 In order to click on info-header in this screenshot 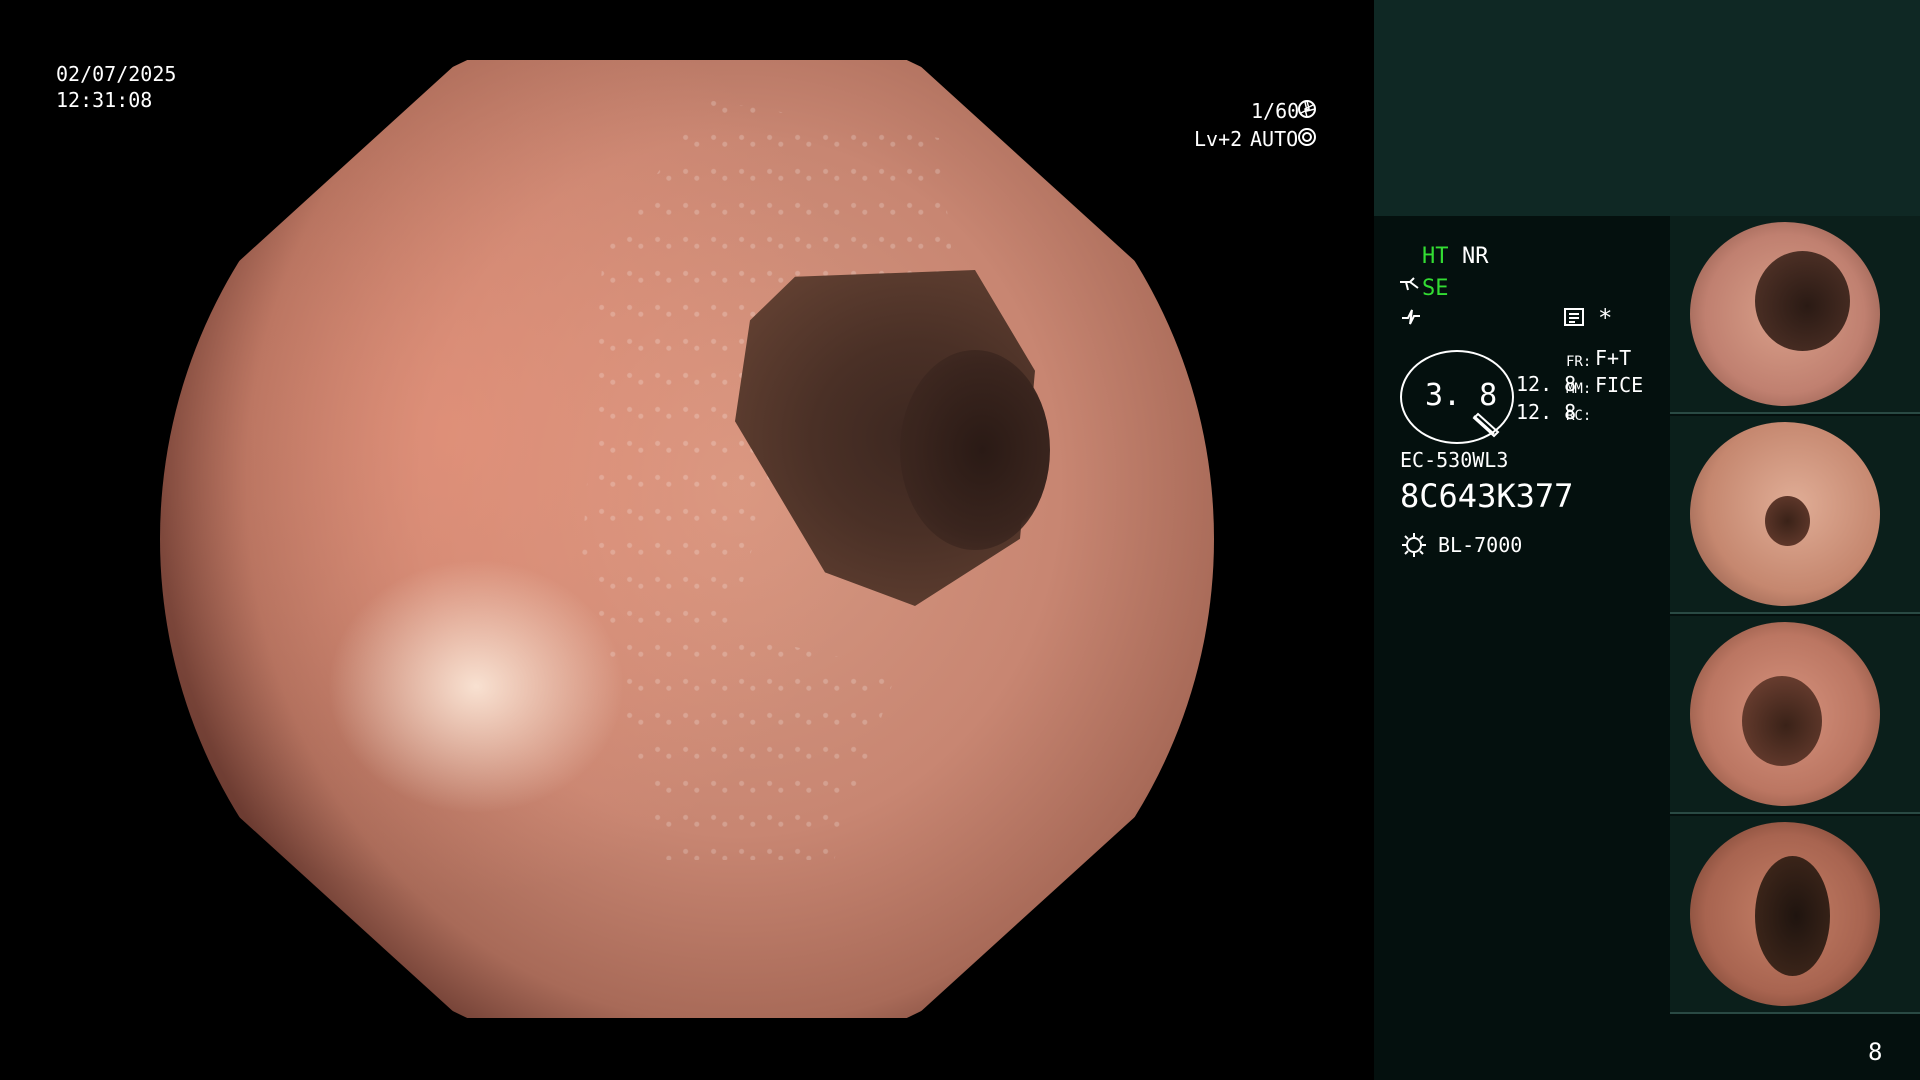, I will do `click(1647, 108)`.